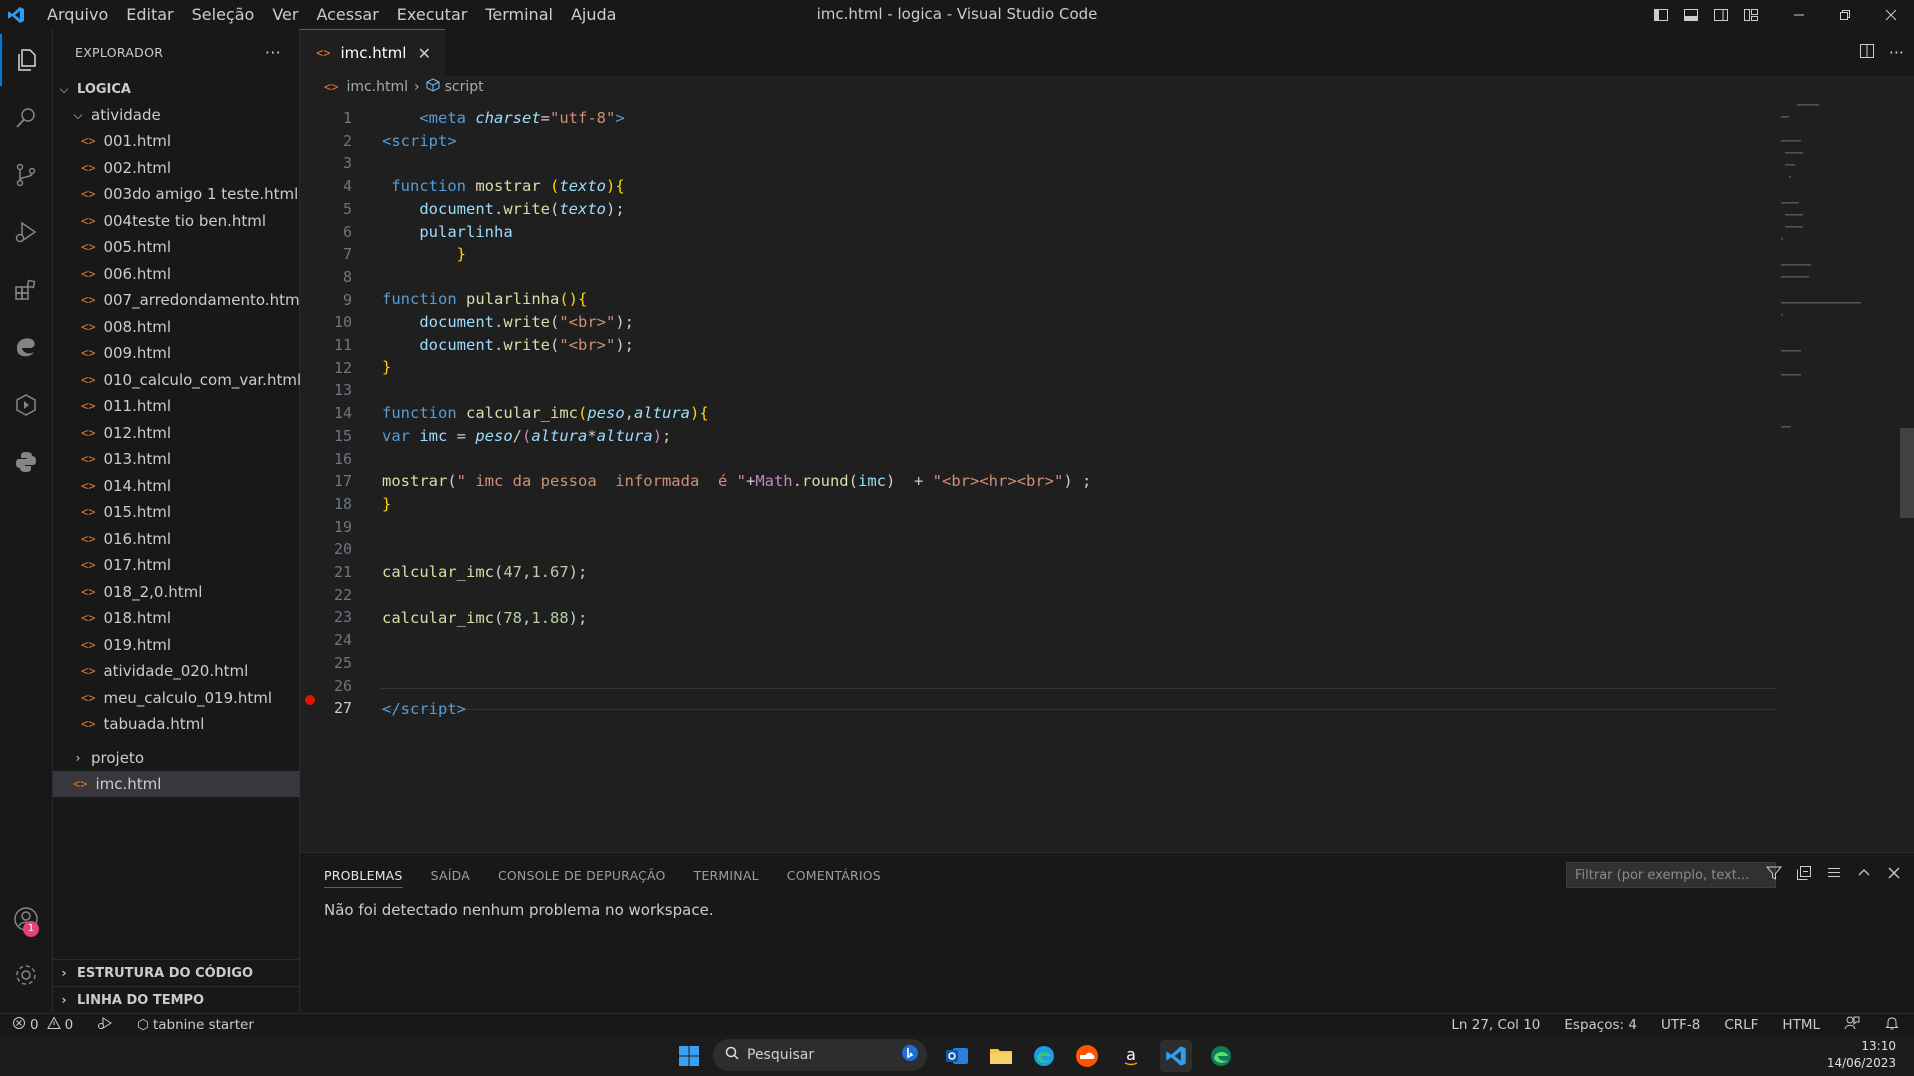 The width and height of the screenshot is (1914, 1076). What do you see at coordinates (820, 1055) in the screenshot?
I see `taskbar-search: Pesquisar` at bounding box center [820, 1055].